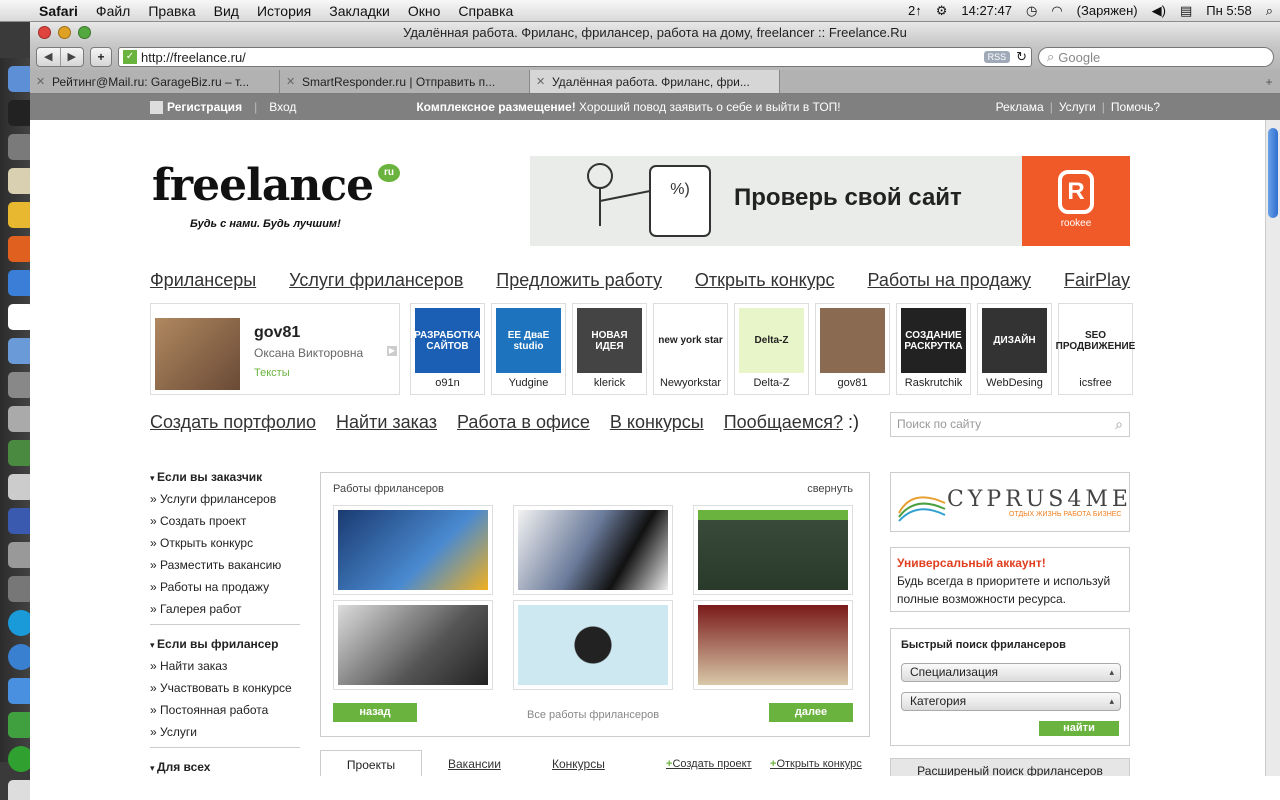  I want to click on wifi-icon: ◠, so click(1056, 11).